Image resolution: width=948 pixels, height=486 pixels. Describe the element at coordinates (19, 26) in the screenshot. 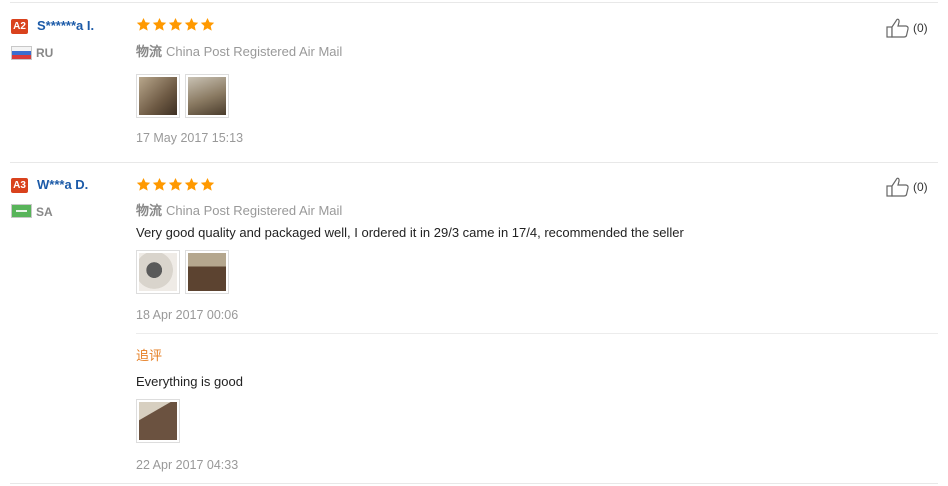

I see `buyer-level-badge: A2` at that location.